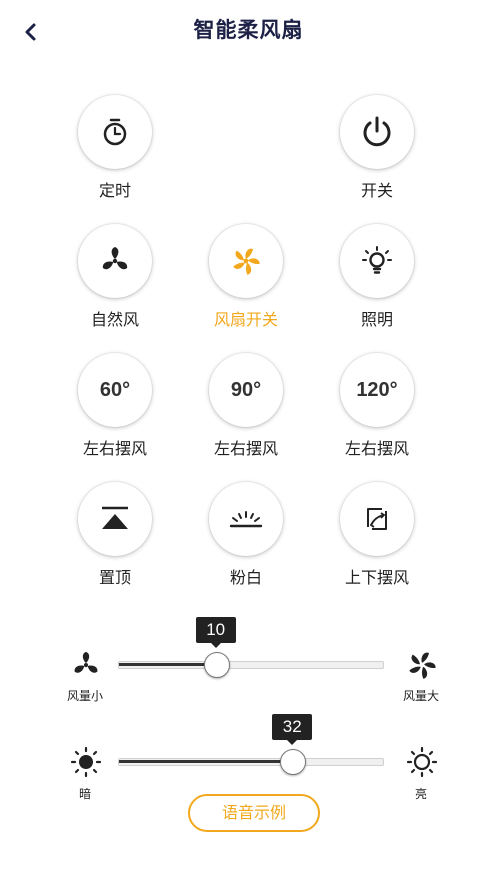 Image resolution: width=497 pixels, height=883 pixels. Describe the element at coordinates (215, 632) in the screenshot. I see `wind-speed-value: 10` at that location.